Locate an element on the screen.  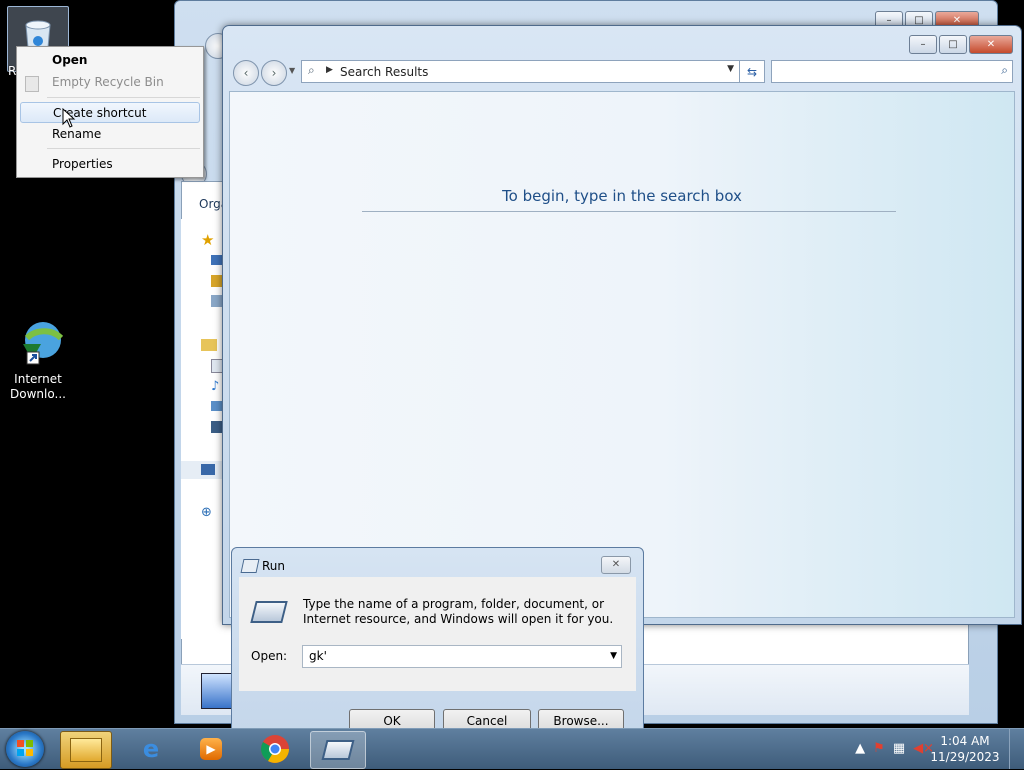
network-tray-icon: ▦ is located at coordinates (899, 748).